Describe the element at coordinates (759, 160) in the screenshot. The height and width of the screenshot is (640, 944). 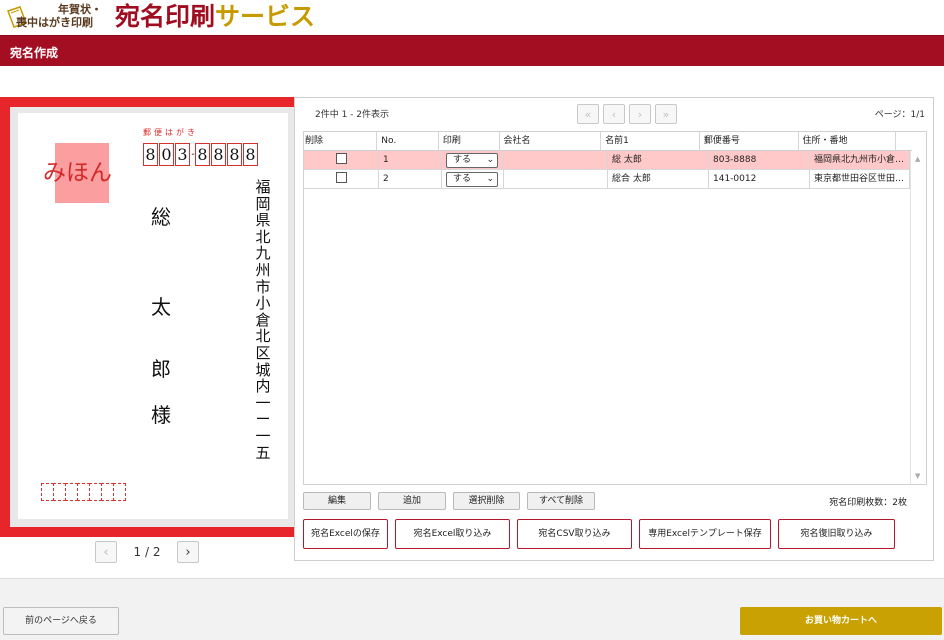
I see `zip-cell: 803-8888` at that location.